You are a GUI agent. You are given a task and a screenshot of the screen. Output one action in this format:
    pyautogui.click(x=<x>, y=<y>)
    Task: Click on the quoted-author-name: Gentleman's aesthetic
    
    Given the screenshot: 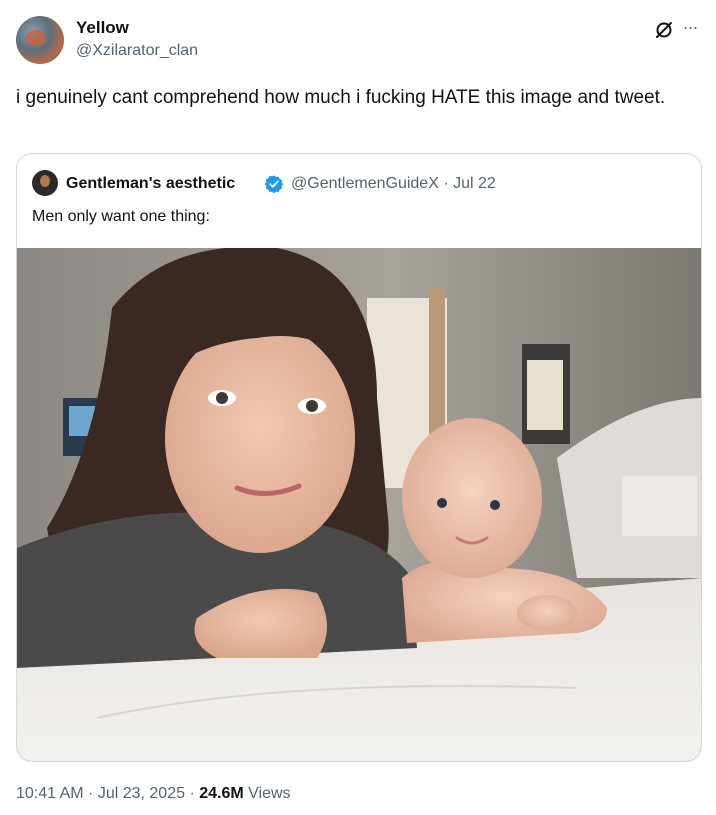 What is the action you would take?
    pyautogui.click(x=150, y=184)
    